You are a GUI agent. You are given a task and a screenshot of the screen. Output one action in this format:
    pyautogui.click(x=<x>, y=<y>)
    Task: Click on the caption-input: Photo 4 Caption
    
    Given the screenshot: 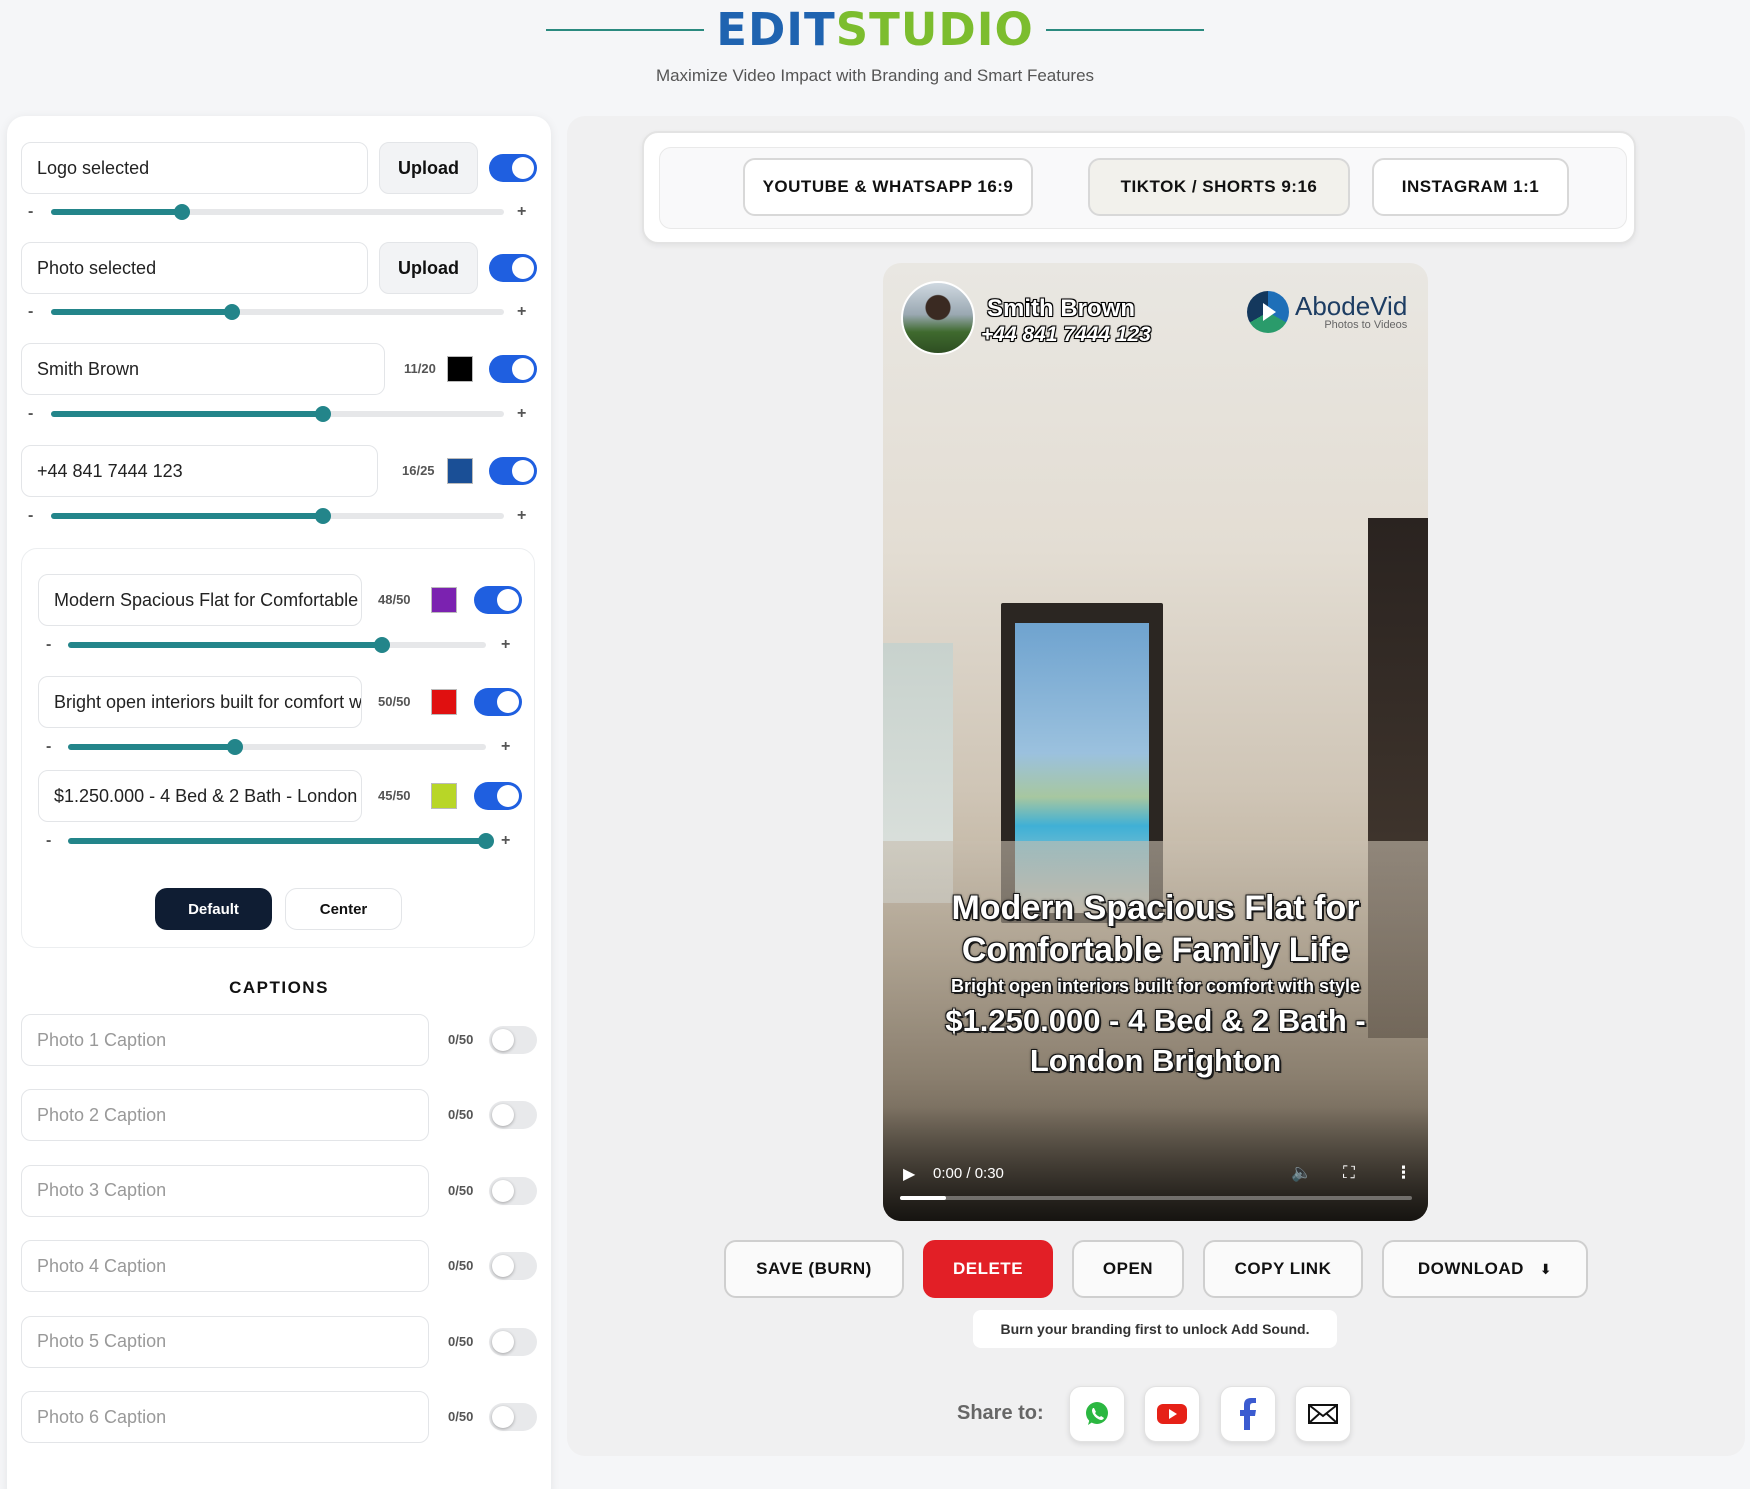 What is the action you would take?
    pyautogui.click(x=225, y=1266)
    